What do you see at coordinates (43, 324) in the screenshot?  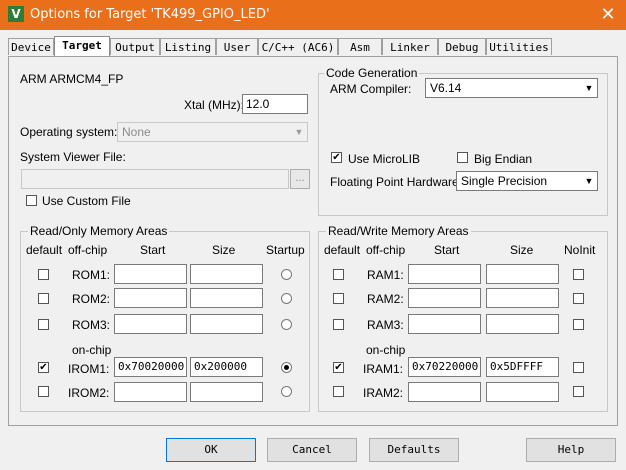 I see `rom3-default-checkbox` at bounding box center [43, 324].